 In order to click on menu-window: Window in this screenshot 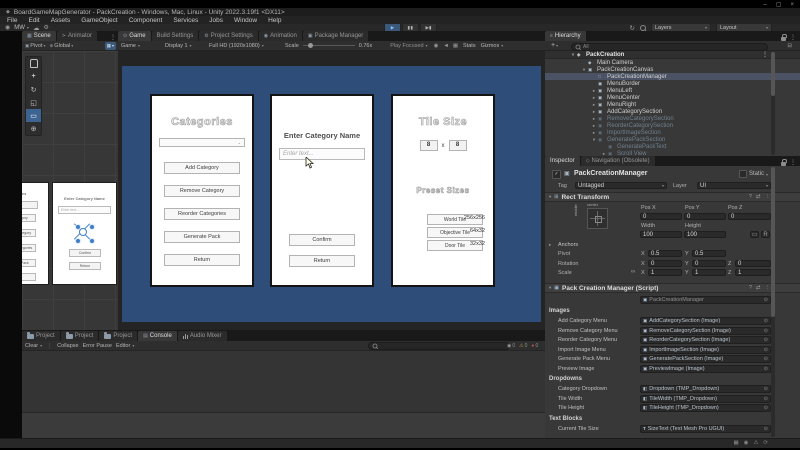, I will do `click(245, 20)`.